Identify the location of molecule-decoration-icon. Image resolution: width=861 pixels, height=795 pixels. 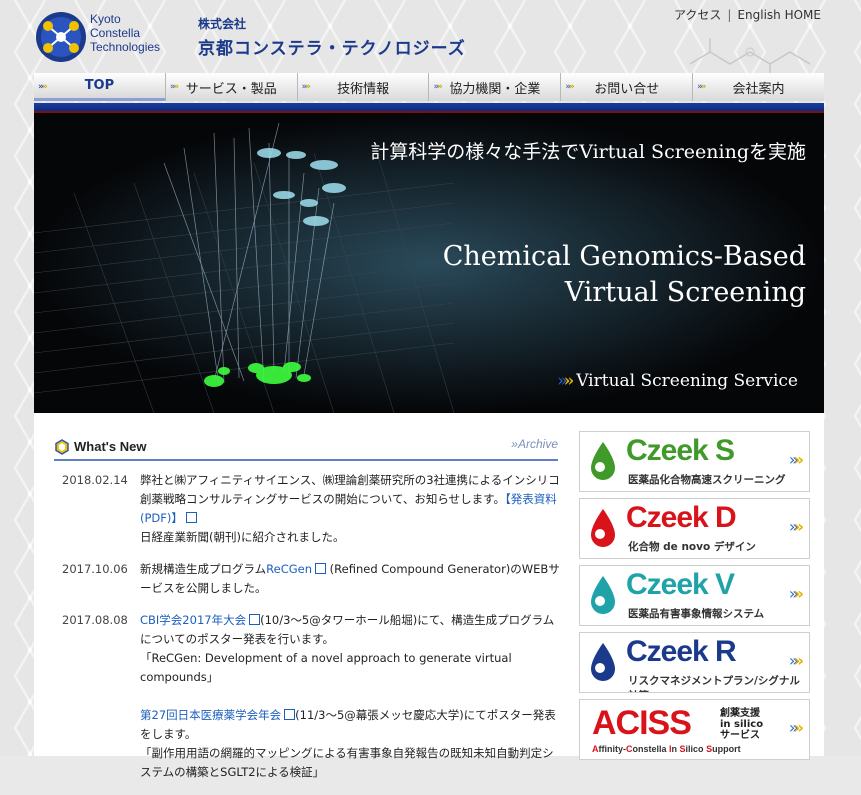
(750, 56).